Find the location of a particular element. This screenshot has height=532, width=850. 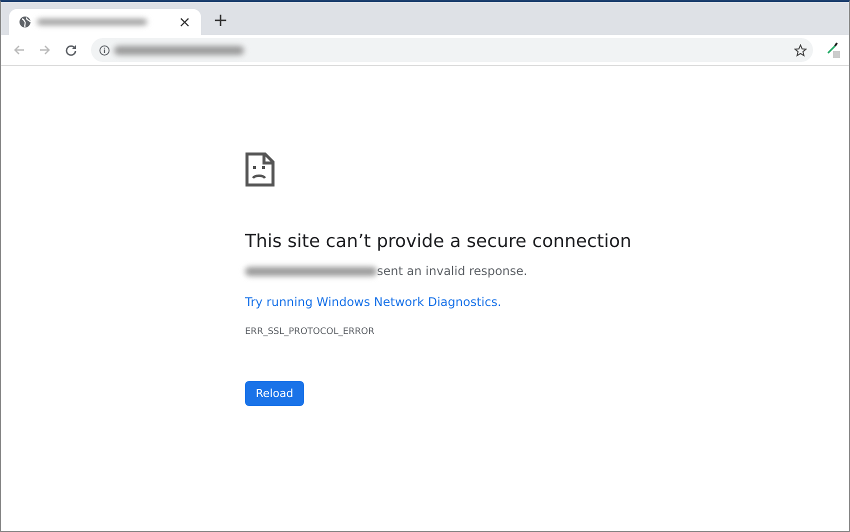

browser-tab: × is located at coordinates (105, 22).